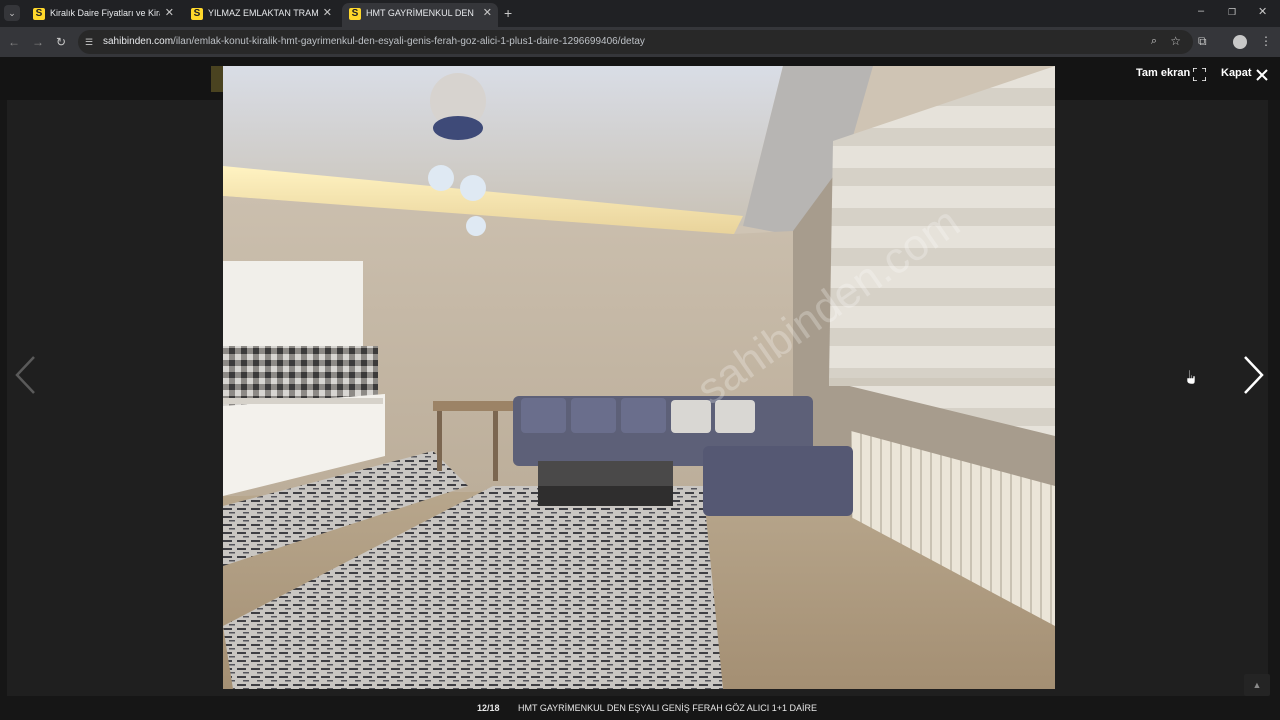 The height and width of the screenshot is (720, 1280). What do you see at coordinates (1236, 73) in the screenshot?
I see `close-label: Kapat` at bounding box center [1236, 73].